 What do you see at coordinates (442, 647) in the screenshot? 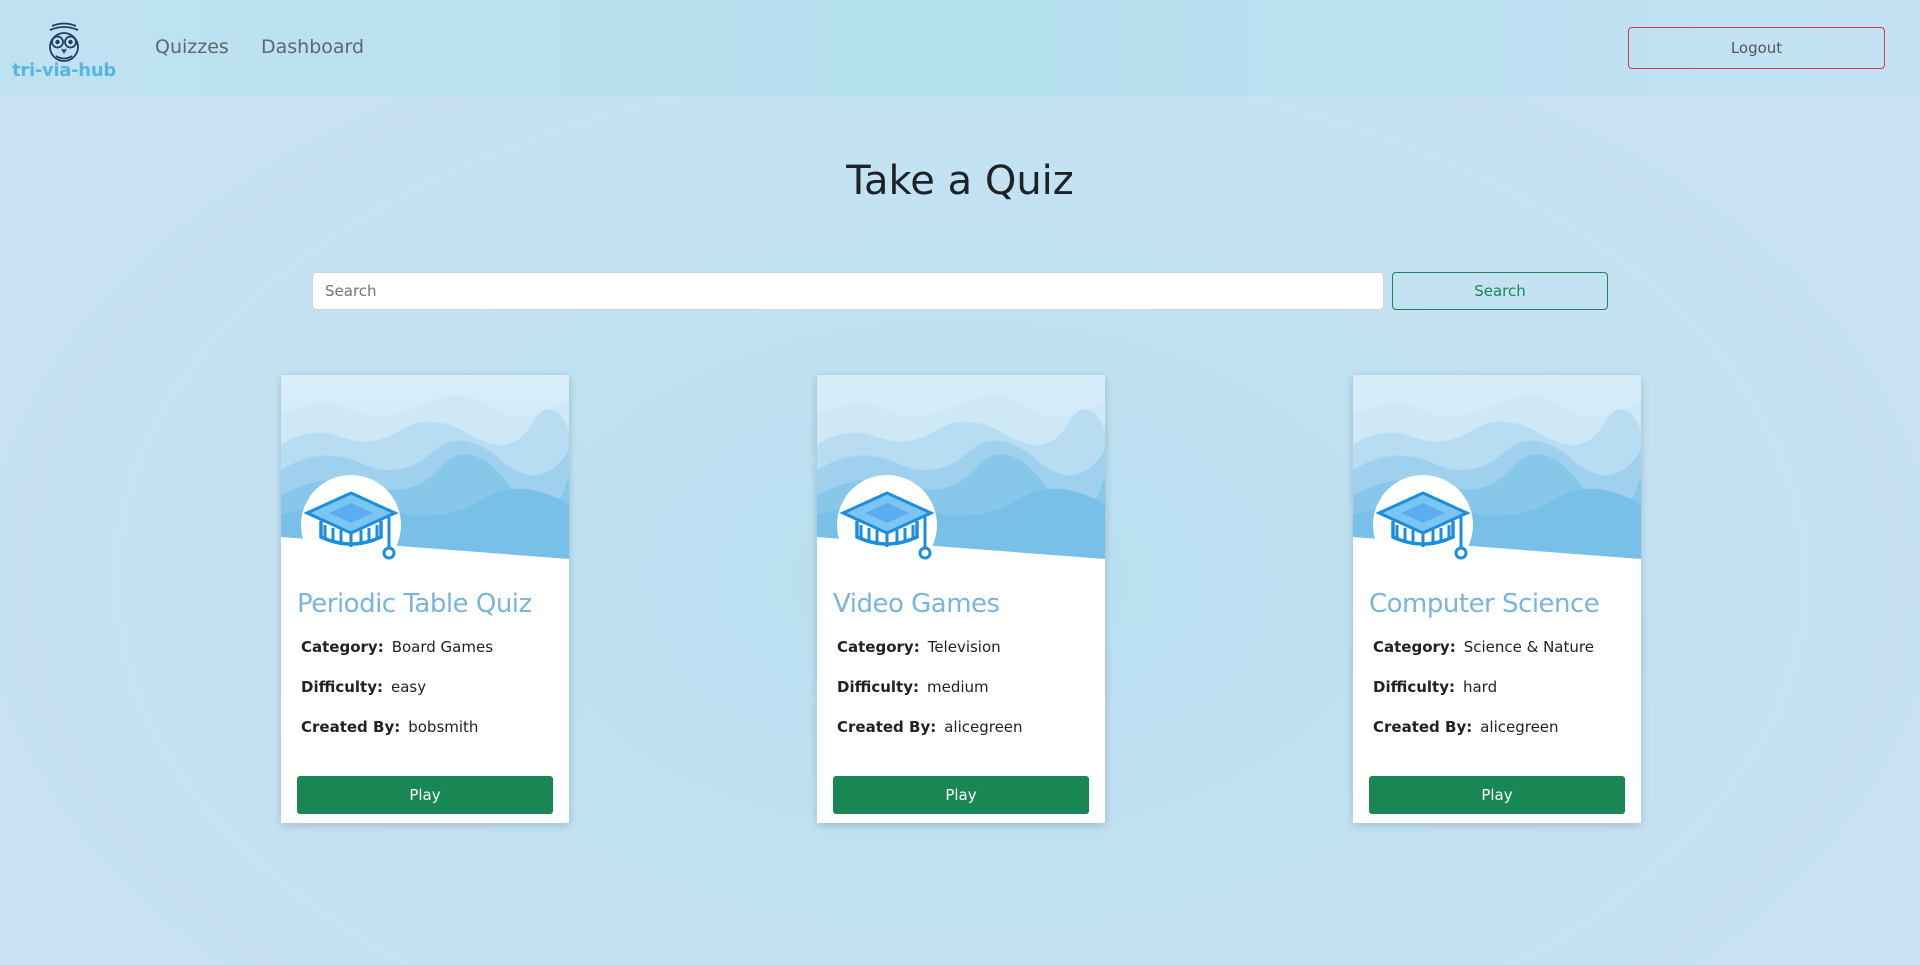
I see `quiz-category: Board Games` at bounding box center [442, 647].